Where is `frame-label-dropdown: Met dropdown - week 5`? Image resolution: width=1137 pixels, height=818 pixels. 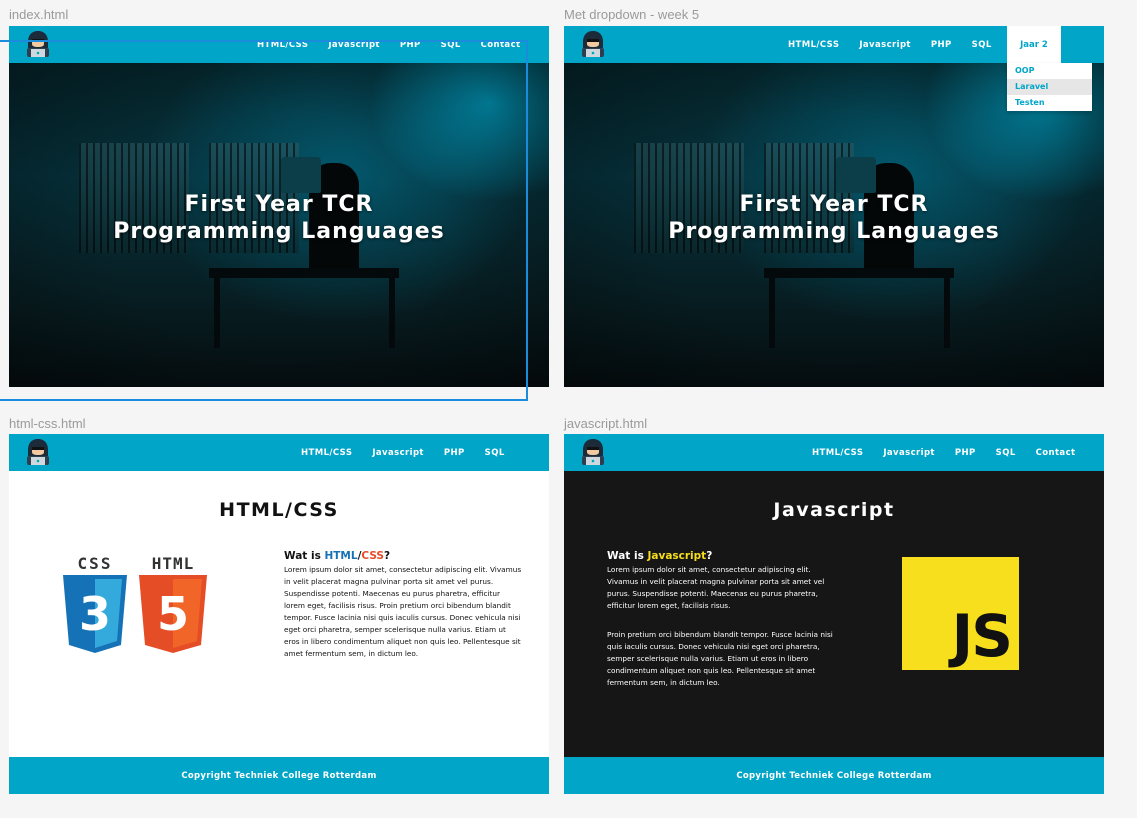 frame-label-dropdown: Met dropdown - week 5 is located at coordinates (632, 14).